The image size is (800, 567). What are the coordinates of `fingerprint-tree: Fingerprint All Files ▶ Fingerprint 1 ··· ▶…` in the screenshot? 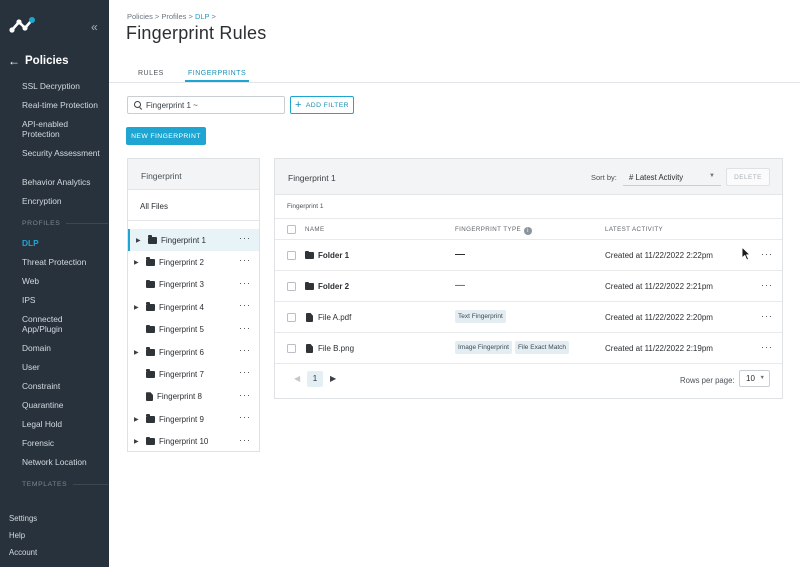 It's located at (193, 305).